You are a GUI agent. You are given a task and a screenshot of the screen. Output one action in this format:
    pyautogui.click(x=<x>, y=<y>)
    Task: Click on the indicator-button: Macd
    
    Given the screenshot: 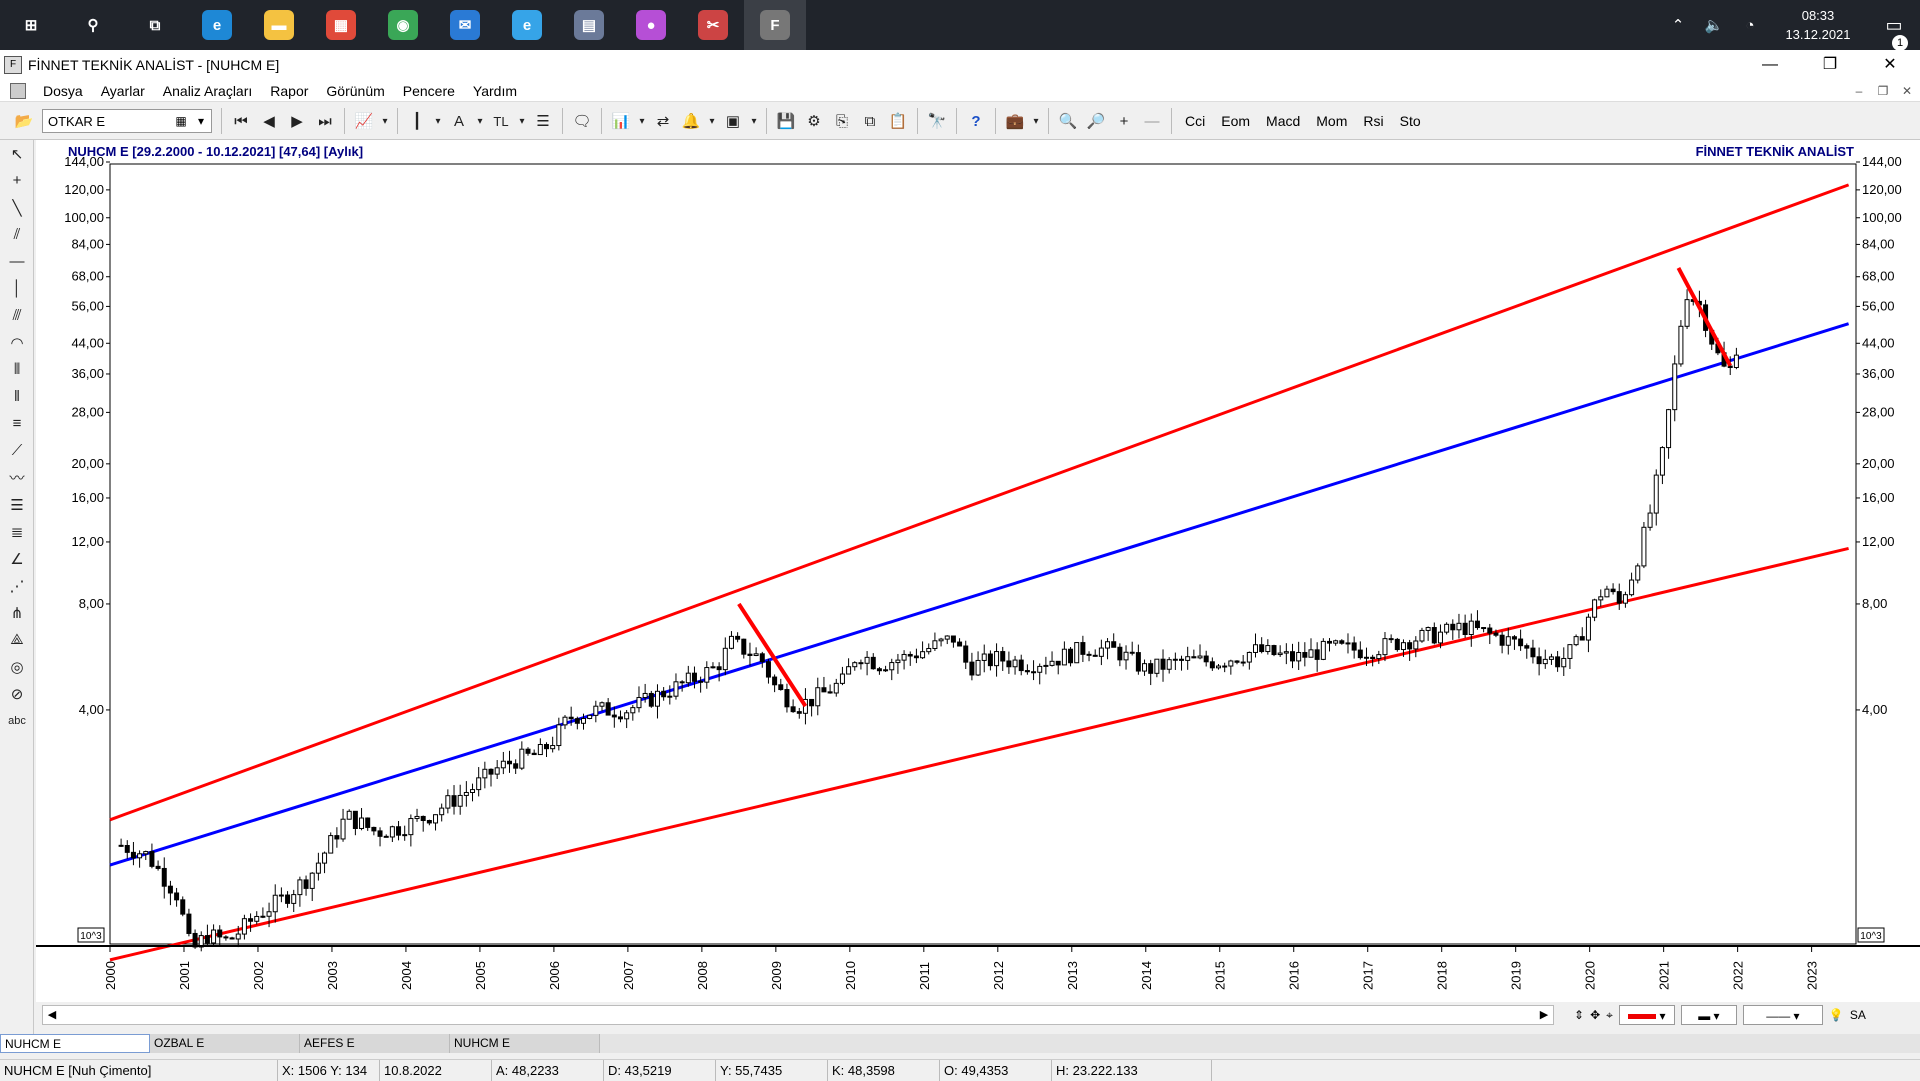 What is the action you would take?
    pyautogui.click(x=1283, y=121)
    